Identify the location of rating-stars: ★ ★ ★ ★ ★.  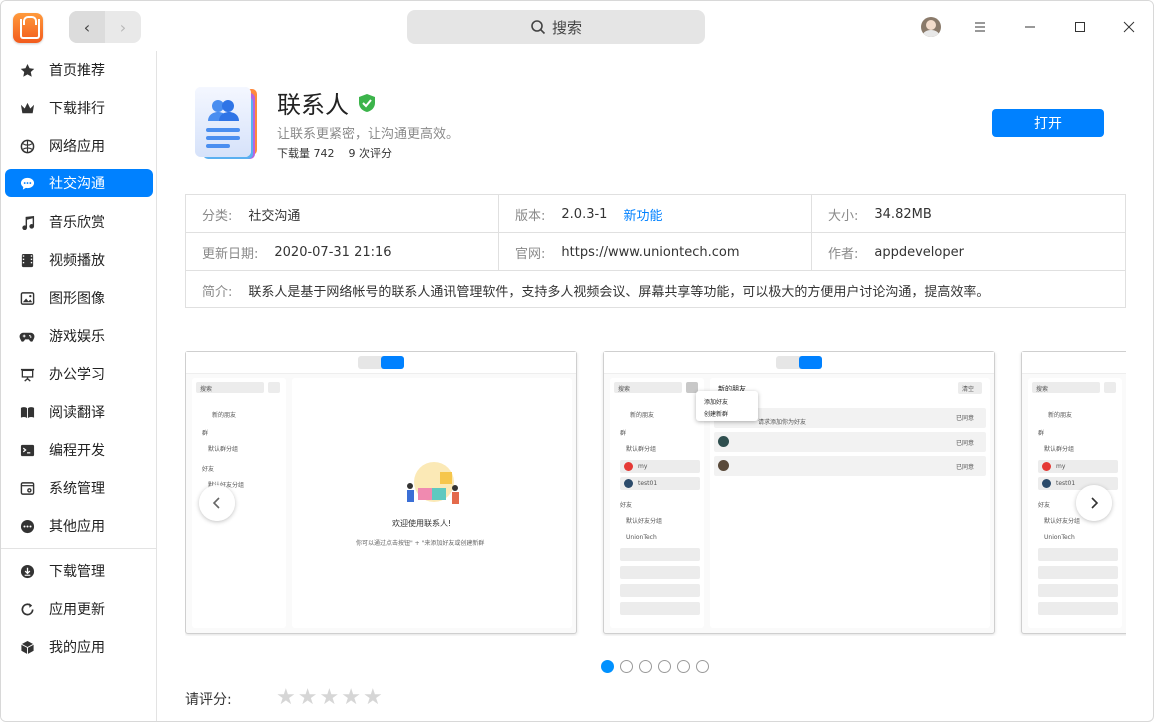
(329, 697).